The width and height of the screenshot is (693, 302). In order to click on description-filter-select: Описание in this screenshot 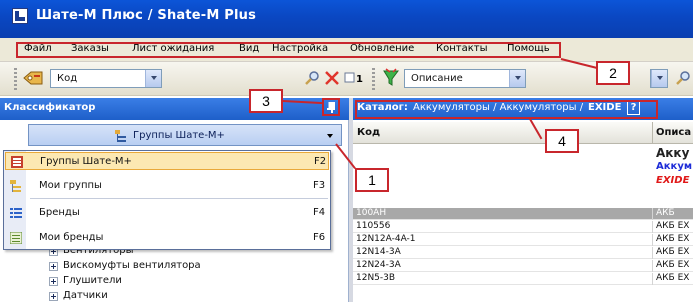, I will do `click(465, 78)`.